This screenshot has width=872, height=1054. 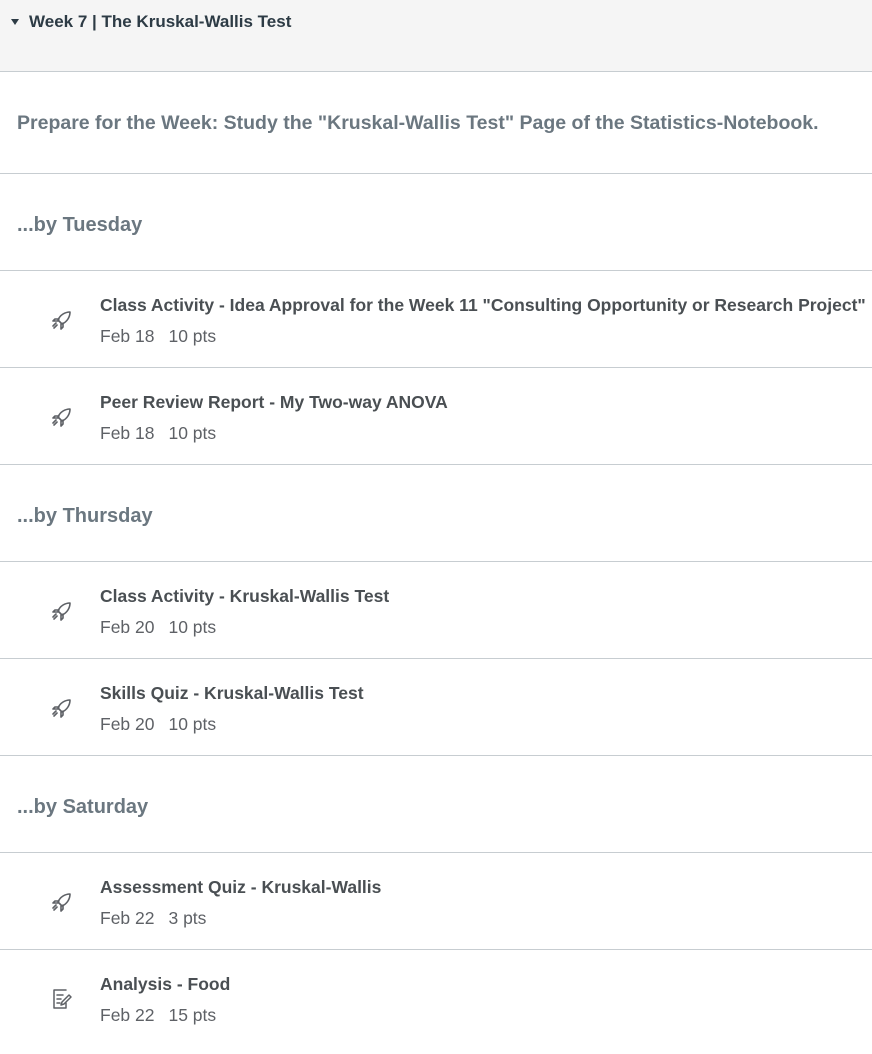 What do you see at coordinates (165, 984) in the screenshot?
I see `item-title-link: Analysis - Food` at bounding box center [165, 984].